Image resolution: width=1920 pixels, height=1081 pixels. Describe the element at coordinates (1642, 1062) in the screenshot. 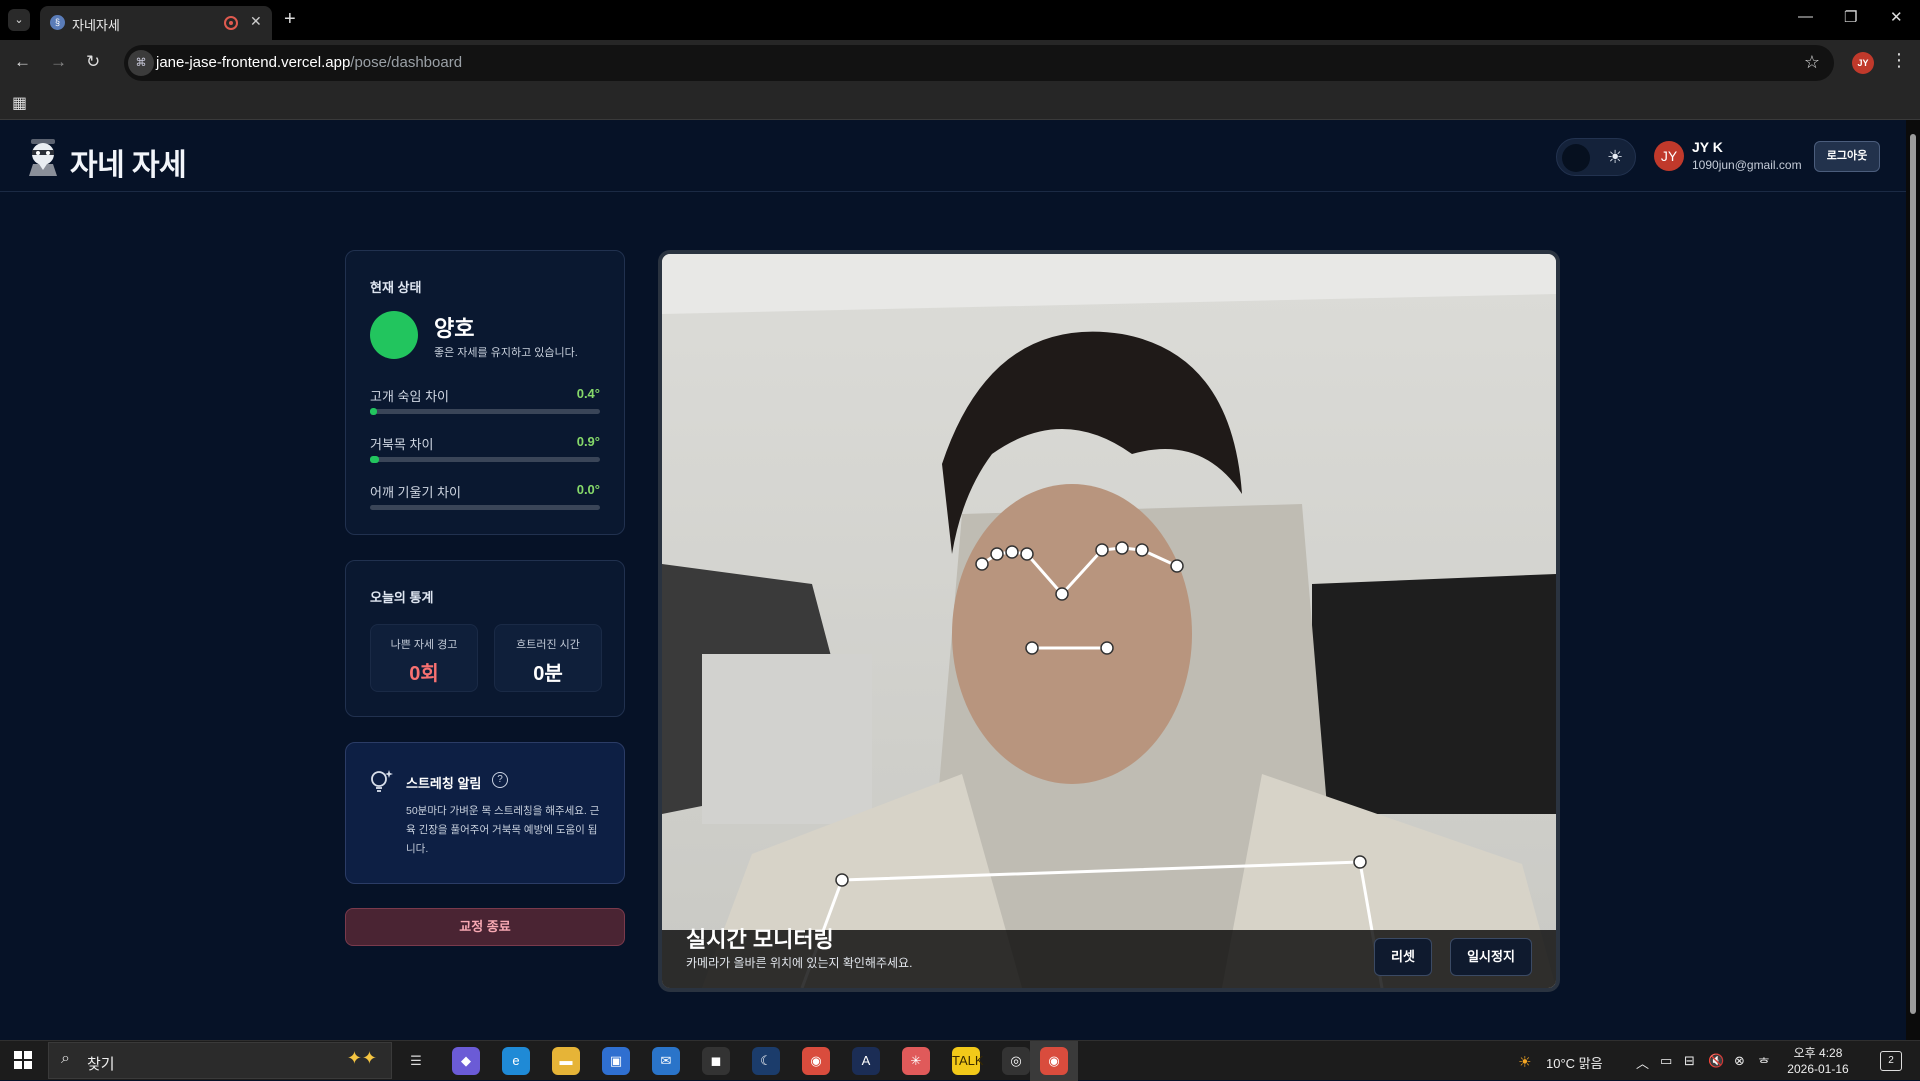

I see `tray-chevron-icon: ︿` at that location.